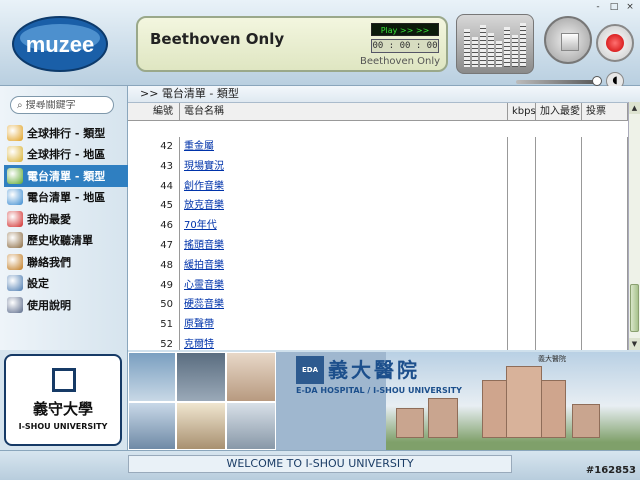  Describe the element at coordinates (614, 7) in the screenshot. I see `maximize-button: □` at that location.